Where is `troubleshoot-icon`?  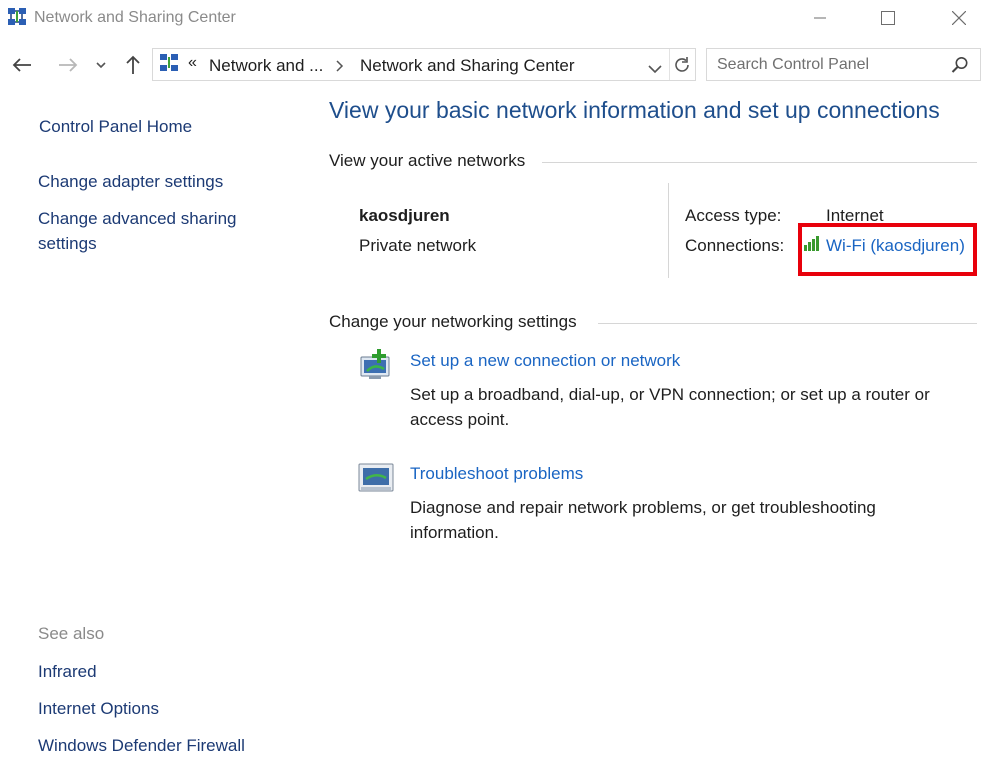
troubleshoot-icon is located at coordinates (377, 479).